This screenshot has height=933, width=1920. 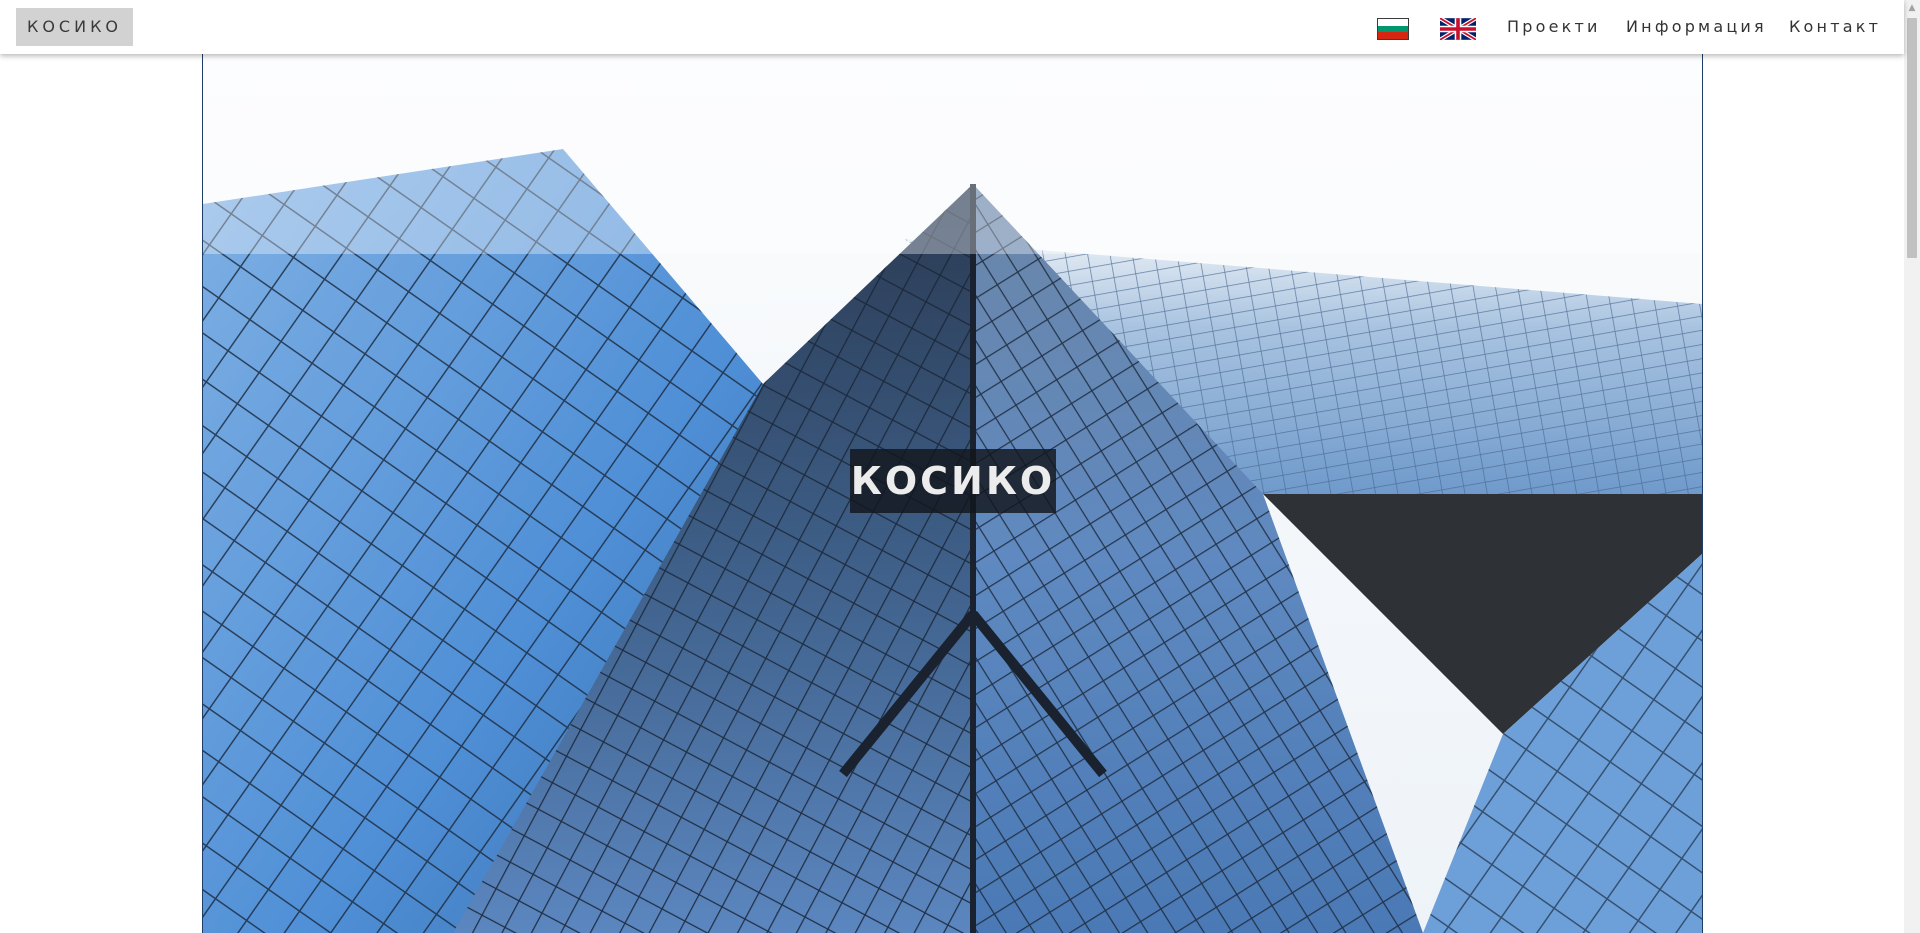 What do you see at coordinates (1554, 27) in the screenshot?
I see `nav-link-projects: Проекти` at bounding box center [1554, 27].